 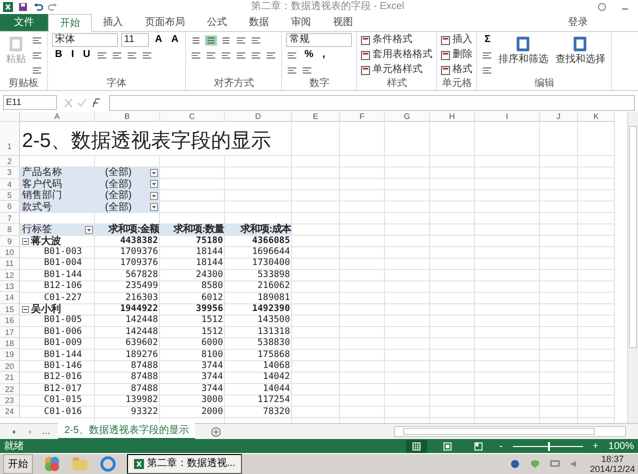 What do you see at coordinates (308, 55) in the screenshot?
I see `format-button: %` at bounding box center [308, 55].